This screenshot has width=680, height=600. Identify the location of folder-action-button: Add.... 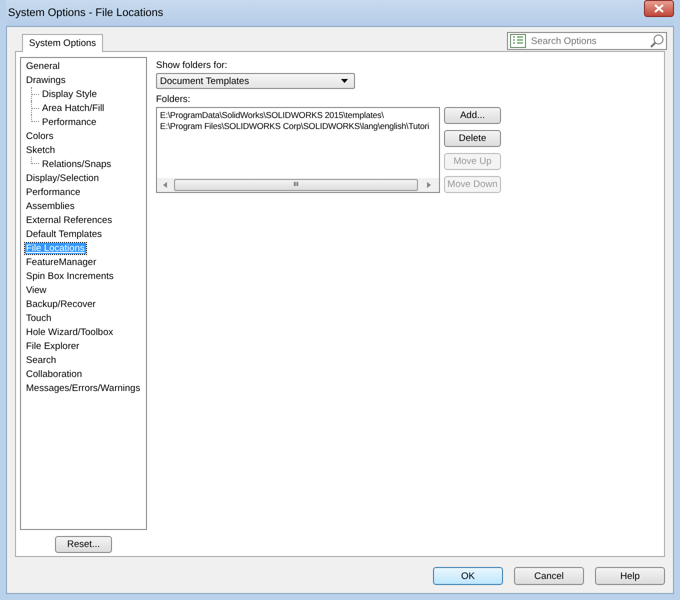
(472, 115).